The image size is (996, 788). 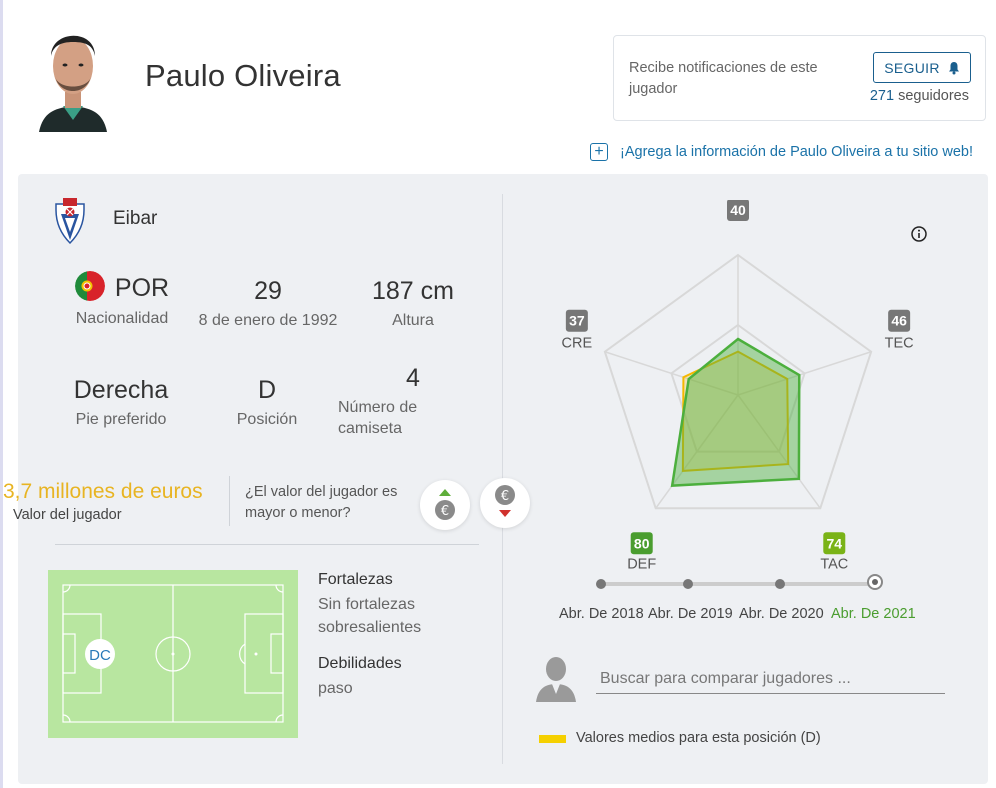 What do you see at coordinates (577, 321) in the screenshot?
I see `radar-value-cre: 37` at bounding box center [577, 321].